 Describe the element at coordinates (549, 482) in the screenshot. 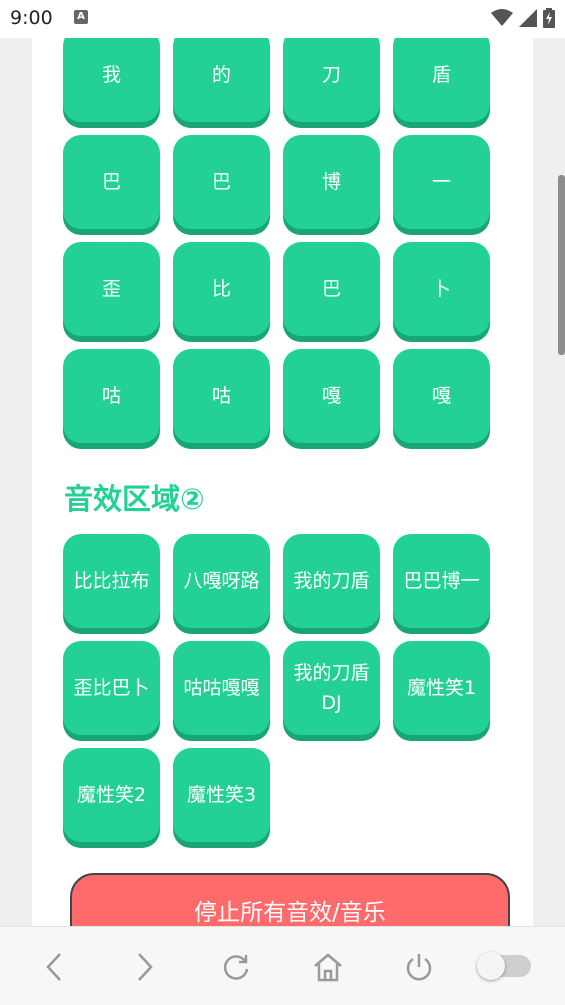

I see `page-margin-right` at that location.